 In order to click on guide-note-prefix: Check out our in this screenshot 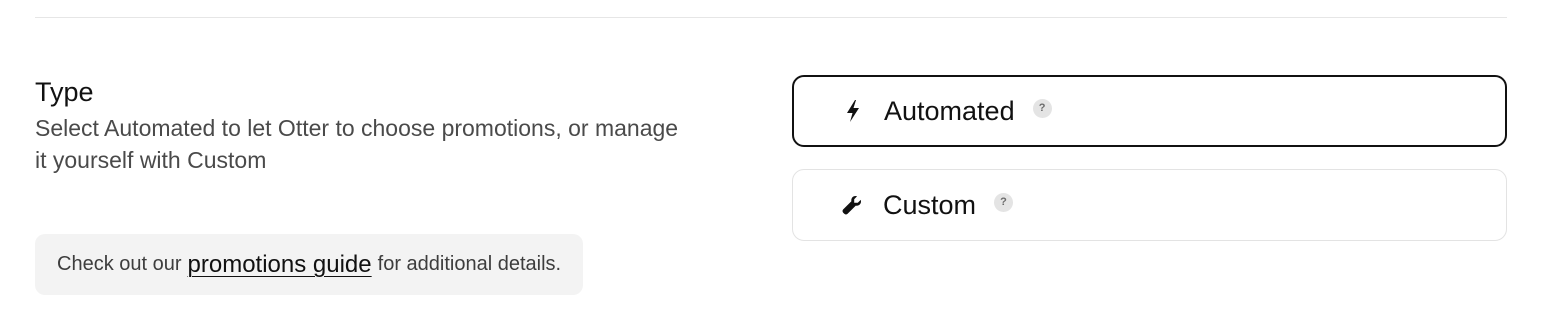, I will do `click(119, 264)`.